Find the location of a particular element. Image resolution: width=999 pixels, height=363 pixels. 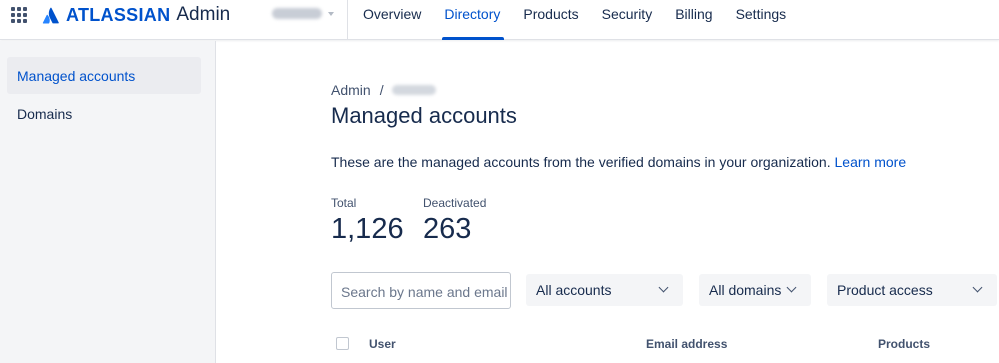

domains-filter-select: All domains is located at coordinates (755, 290).